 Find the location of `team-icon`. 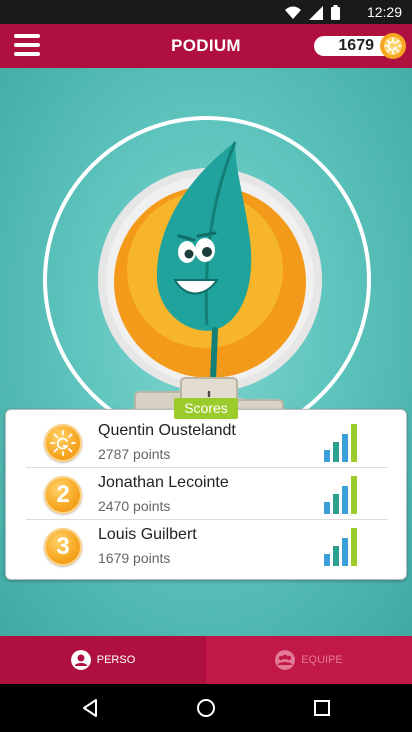

team-icon is located at coordinates (285, 660).